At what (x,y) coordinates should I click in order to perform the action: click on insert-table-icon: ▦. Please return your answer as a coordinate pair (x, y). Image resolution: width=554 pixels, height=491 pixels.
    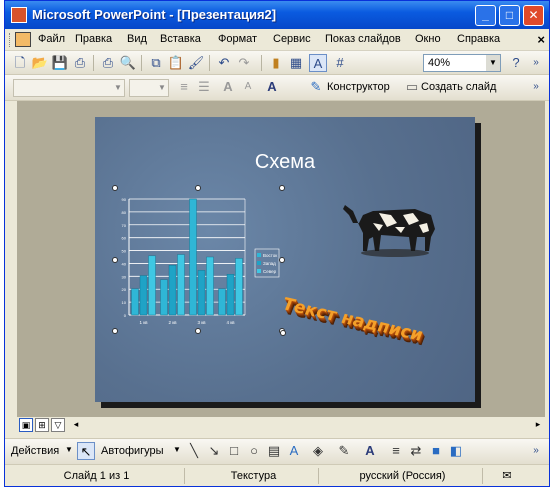
    Looking at the image, I should click on (296, 63).